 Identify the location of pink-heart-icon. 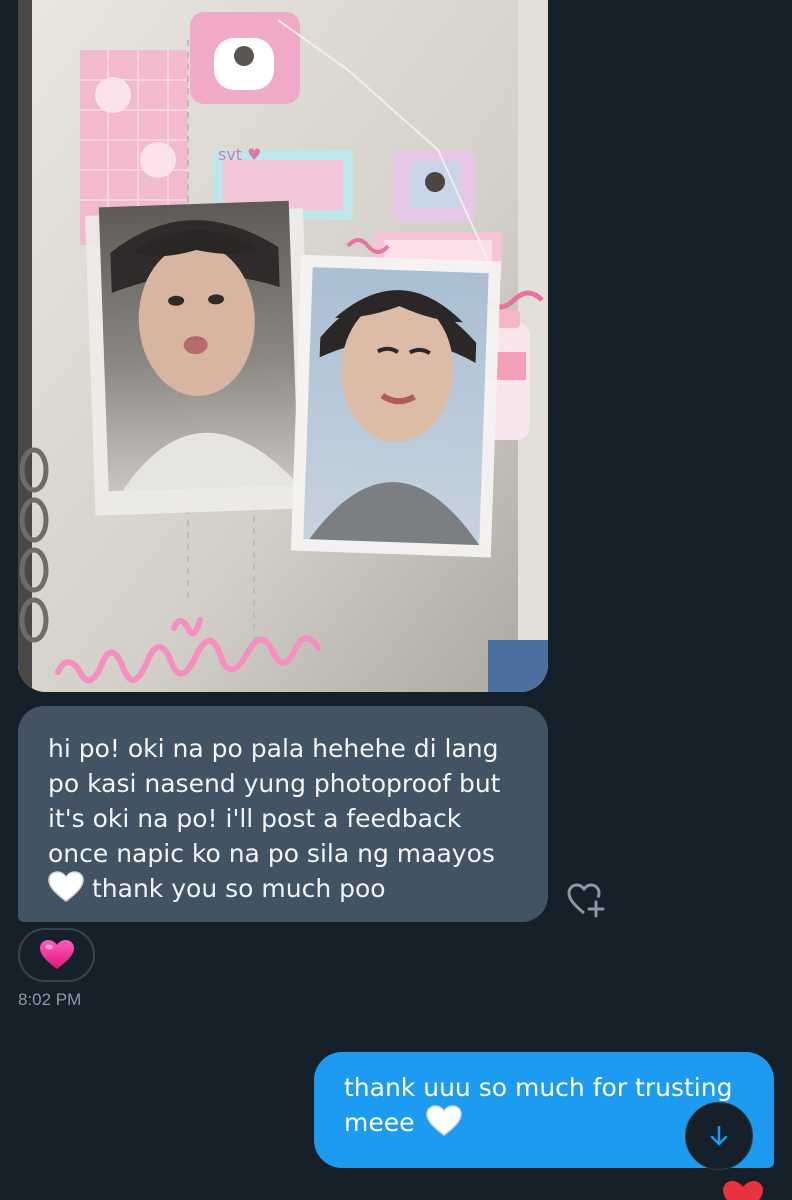
(56, 954).